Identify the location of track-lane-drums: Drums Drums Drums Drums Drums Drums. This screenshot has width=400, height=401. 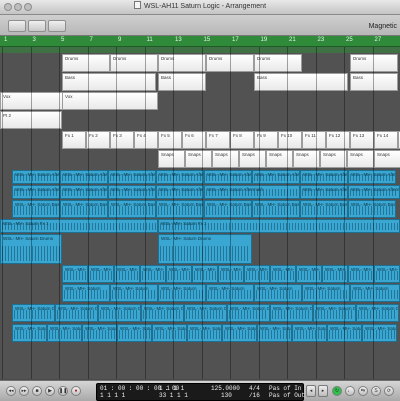
(200, 63).